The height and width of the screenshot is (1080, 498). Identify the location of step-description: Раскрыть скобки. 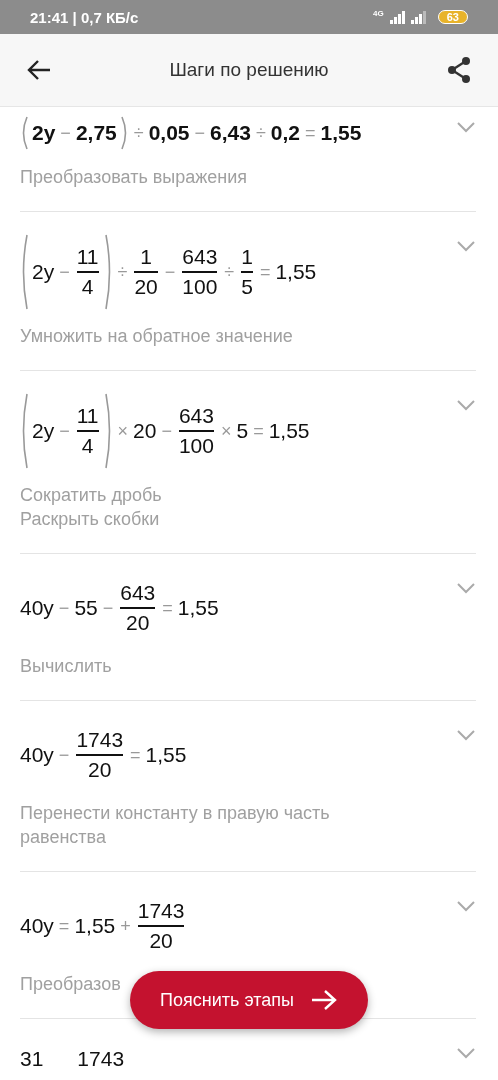
(90, 519).